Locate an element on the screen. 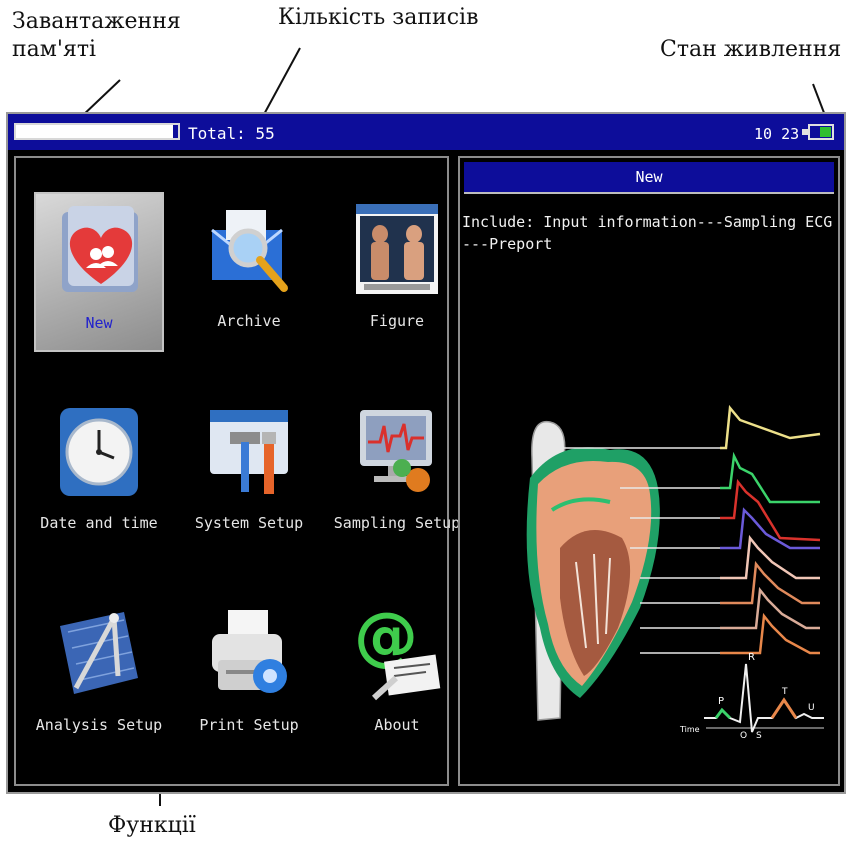 The width and height of the screenshot is (859, 843). battery-icon is located at coordinates (821, 132).